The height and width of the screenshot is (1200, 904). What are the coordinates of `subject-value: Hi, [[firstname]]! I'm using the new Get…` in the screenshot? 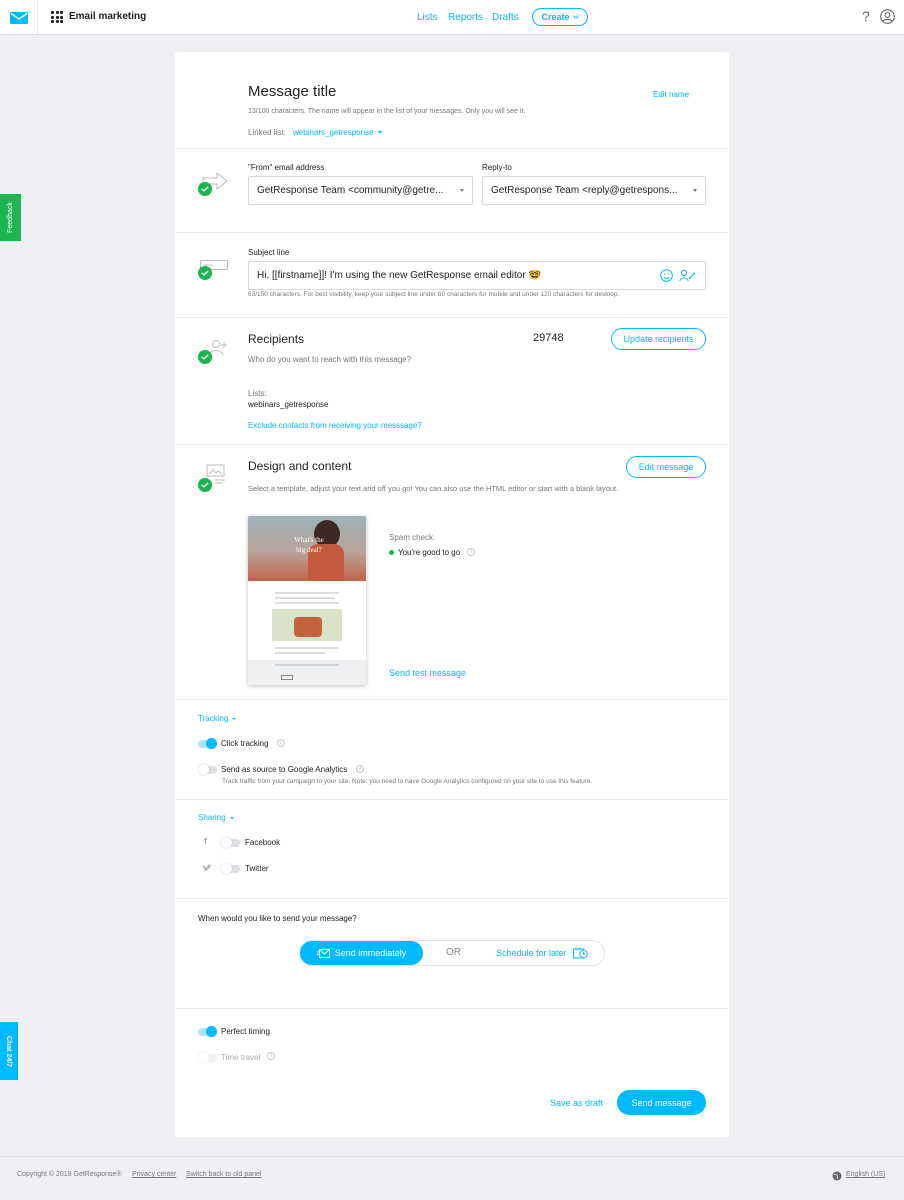 It's located at (399, 275).